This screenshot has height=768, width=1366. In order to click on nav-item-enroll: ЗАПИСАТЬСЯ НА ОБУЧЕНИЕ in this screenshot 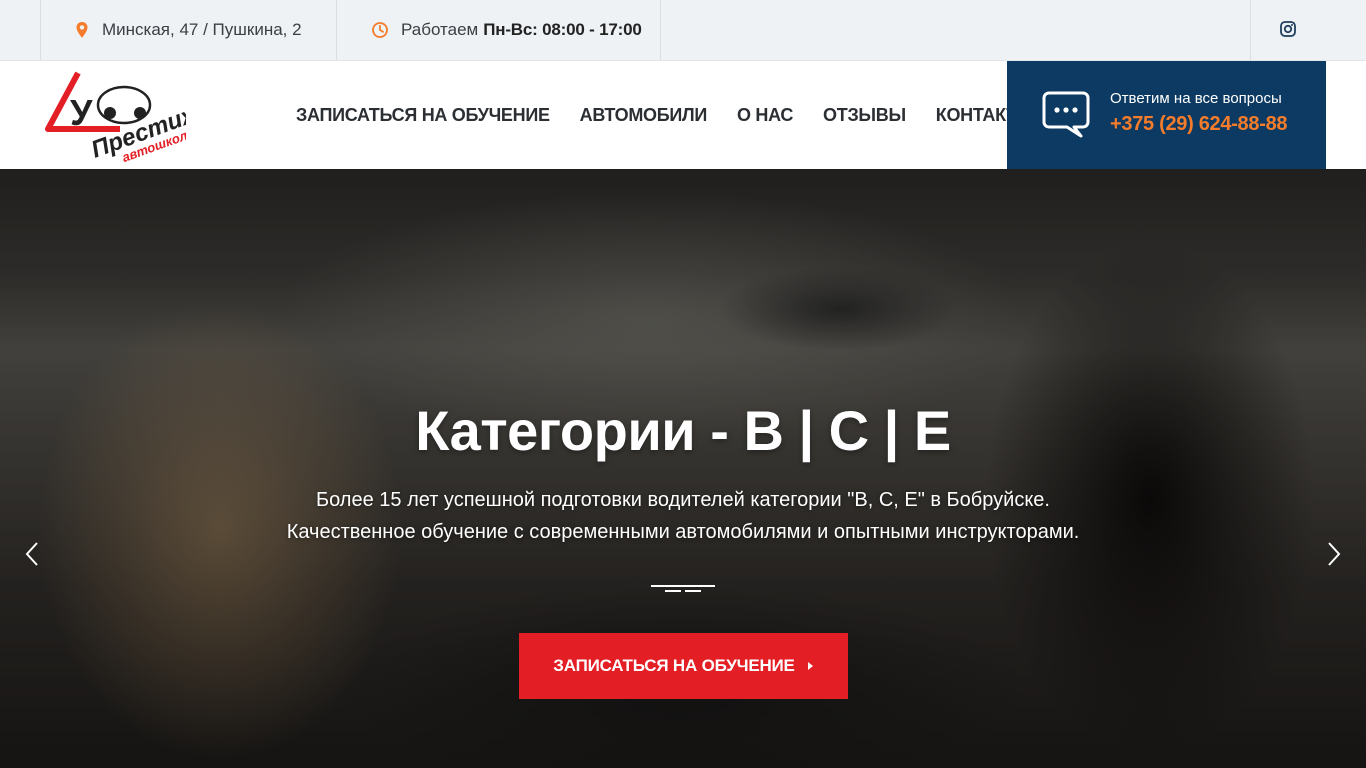, I will do `click(423, 115)`.